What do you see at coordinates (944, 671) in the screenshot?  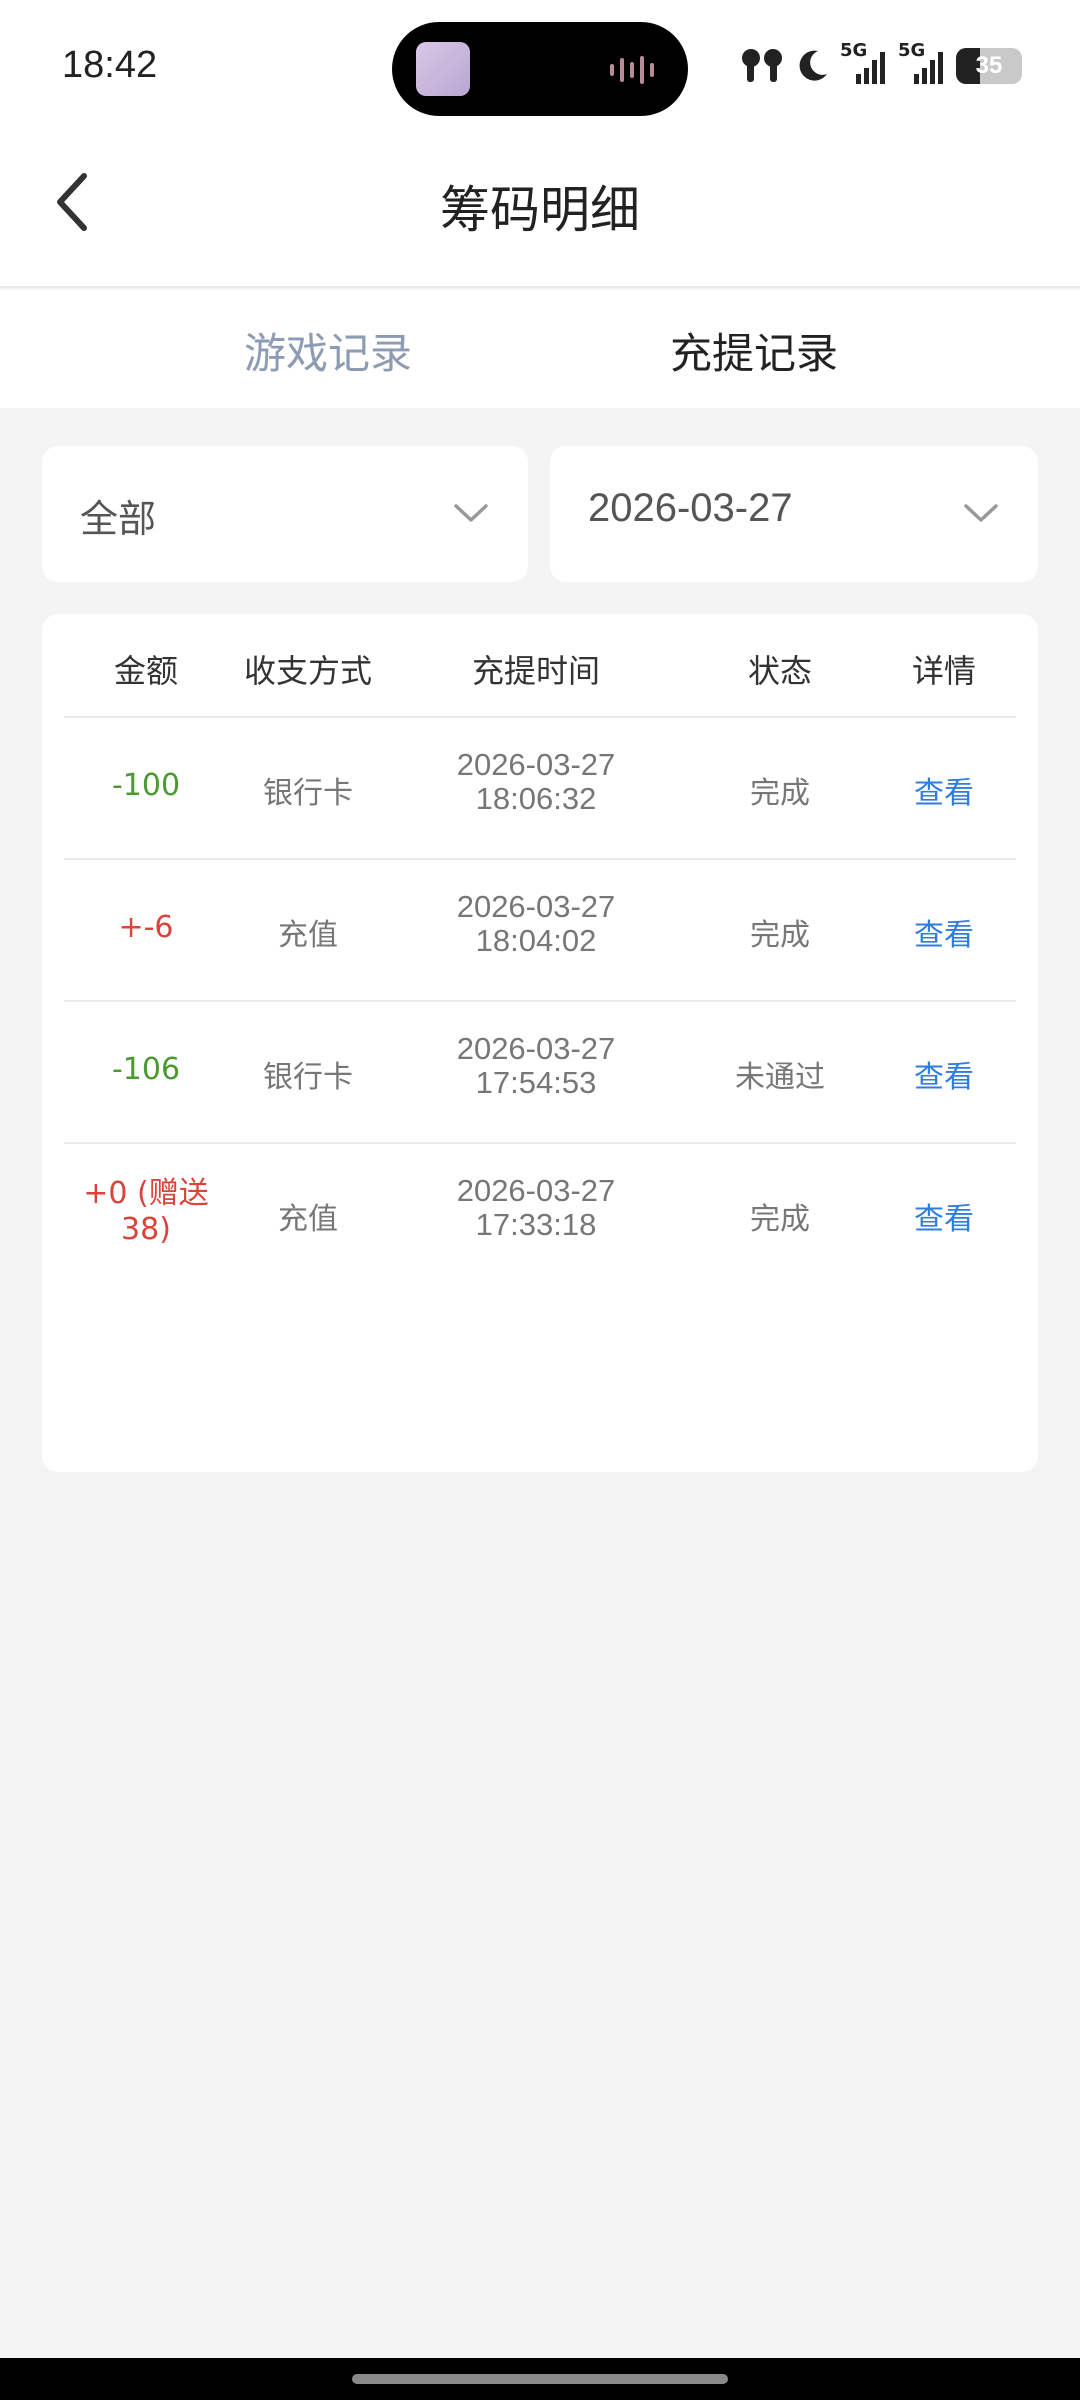 I see `column-header-detail: 详情` at bounding box center [944, 671].